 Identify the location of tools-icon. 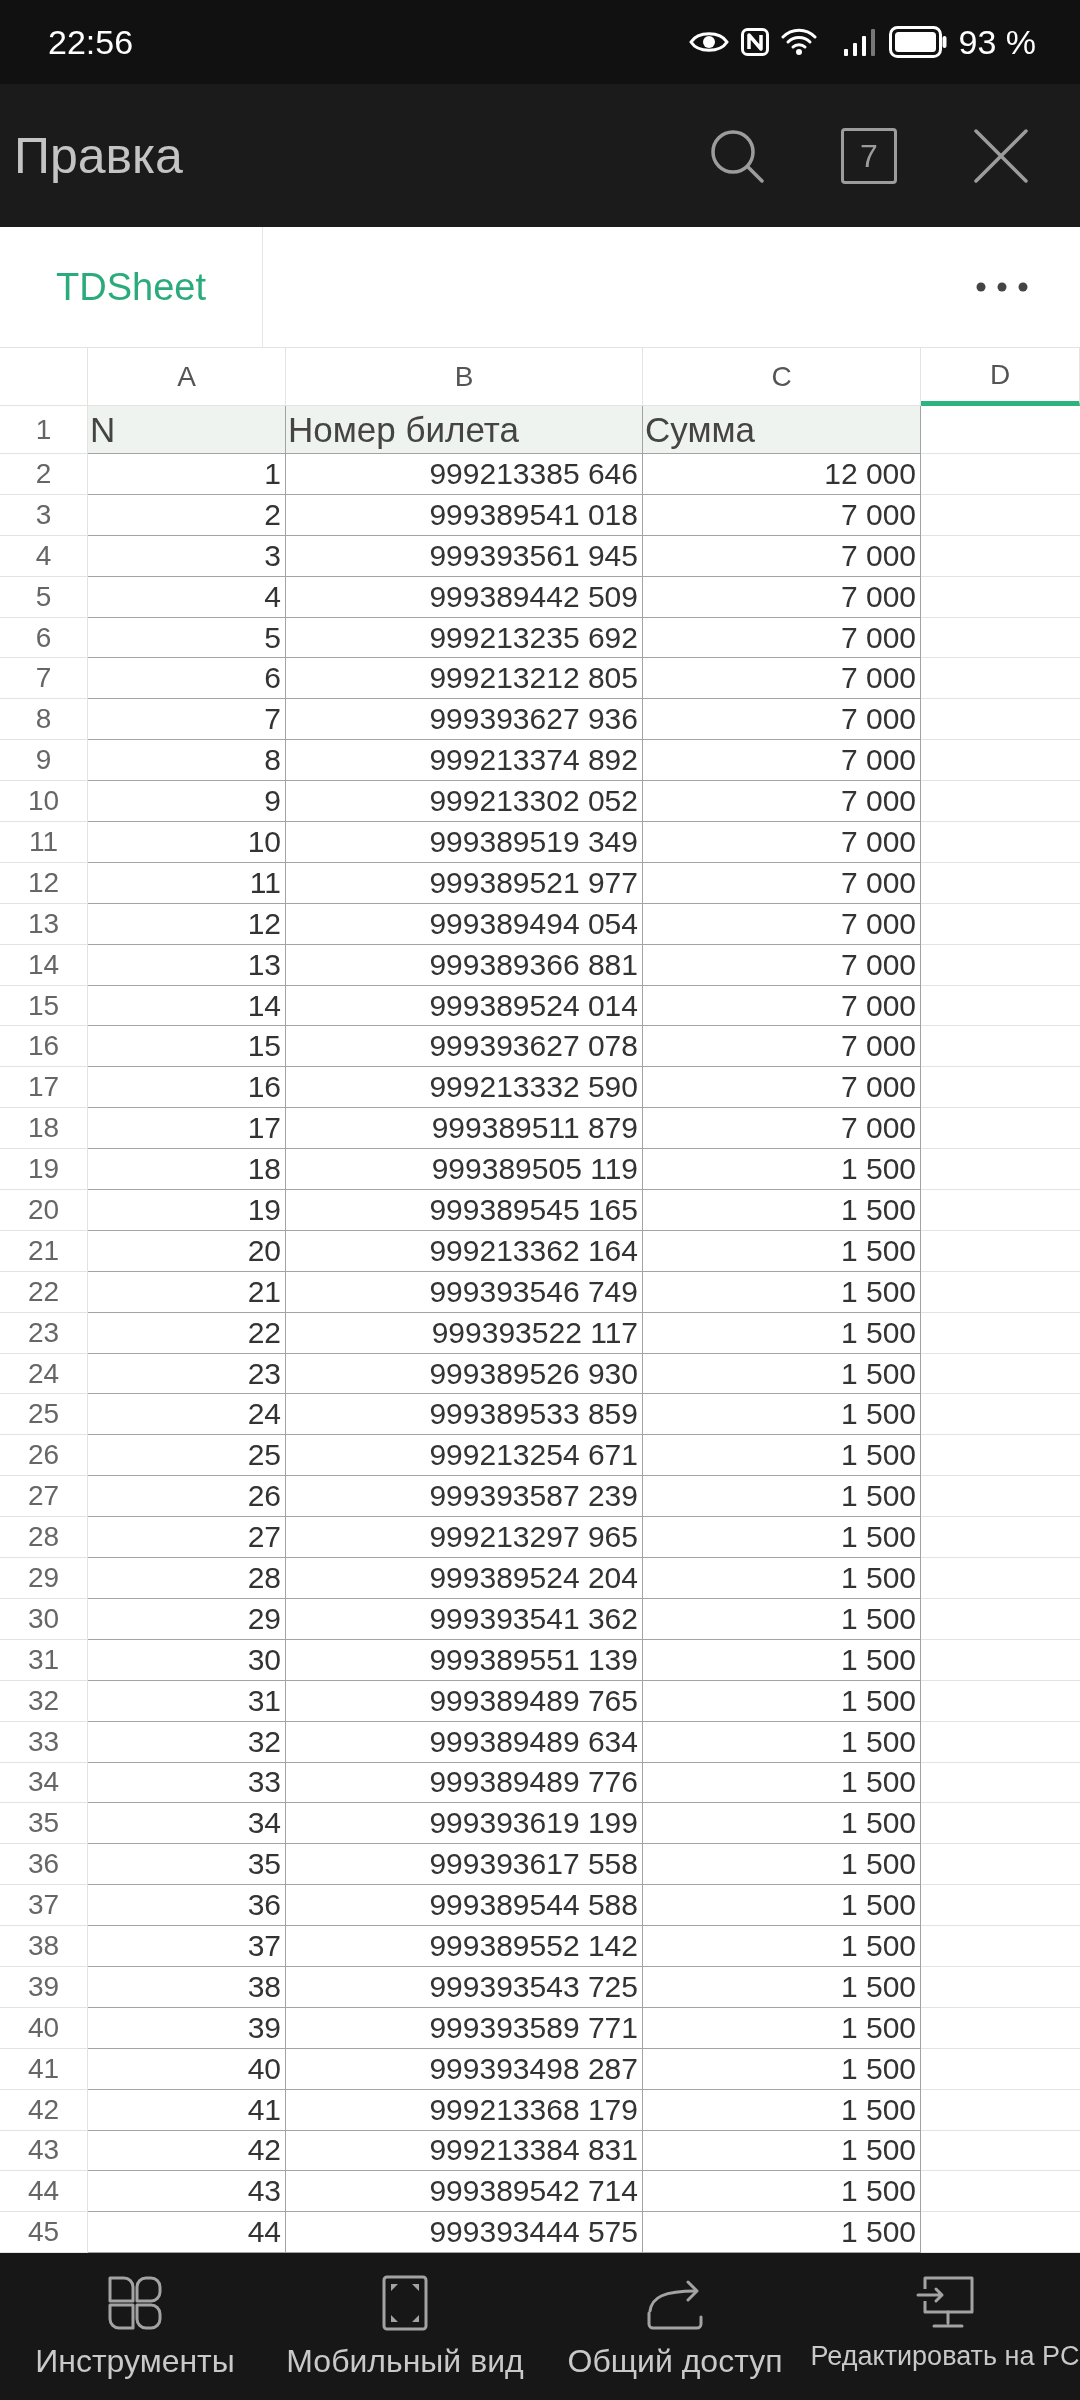
(135, 2303).